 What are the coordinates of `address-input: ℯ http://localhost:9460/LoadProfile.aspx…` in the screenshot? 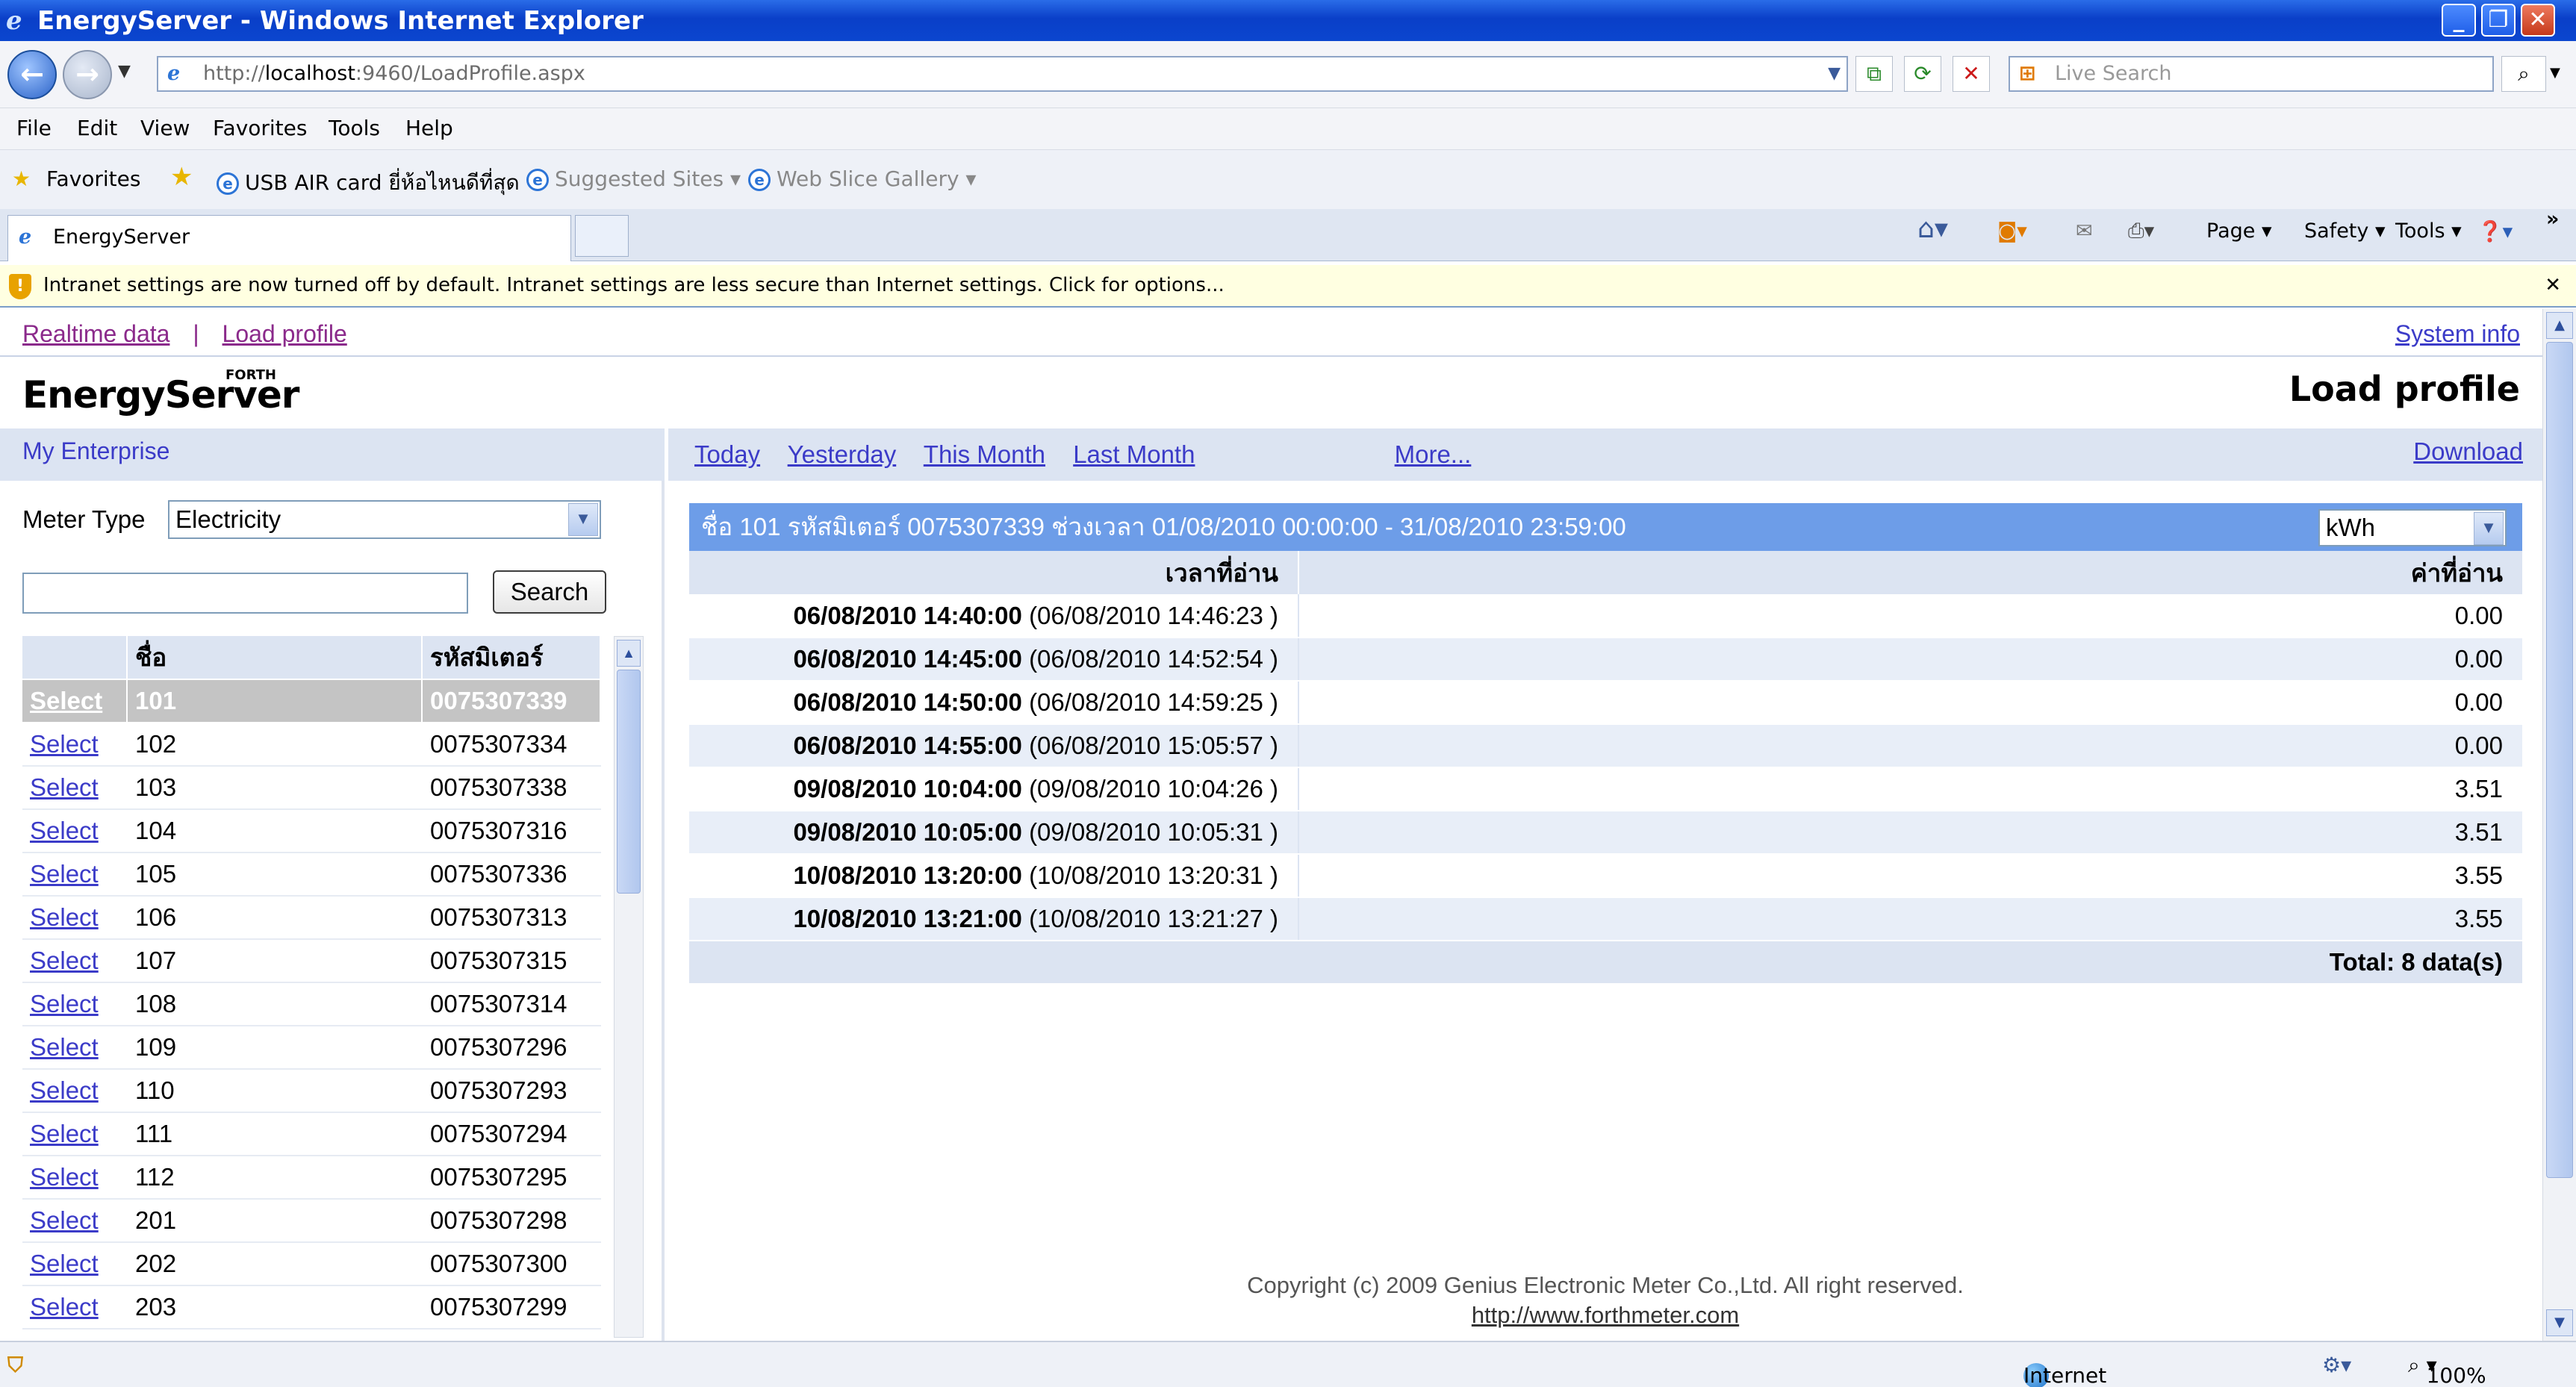 It's located at (1002, 74).